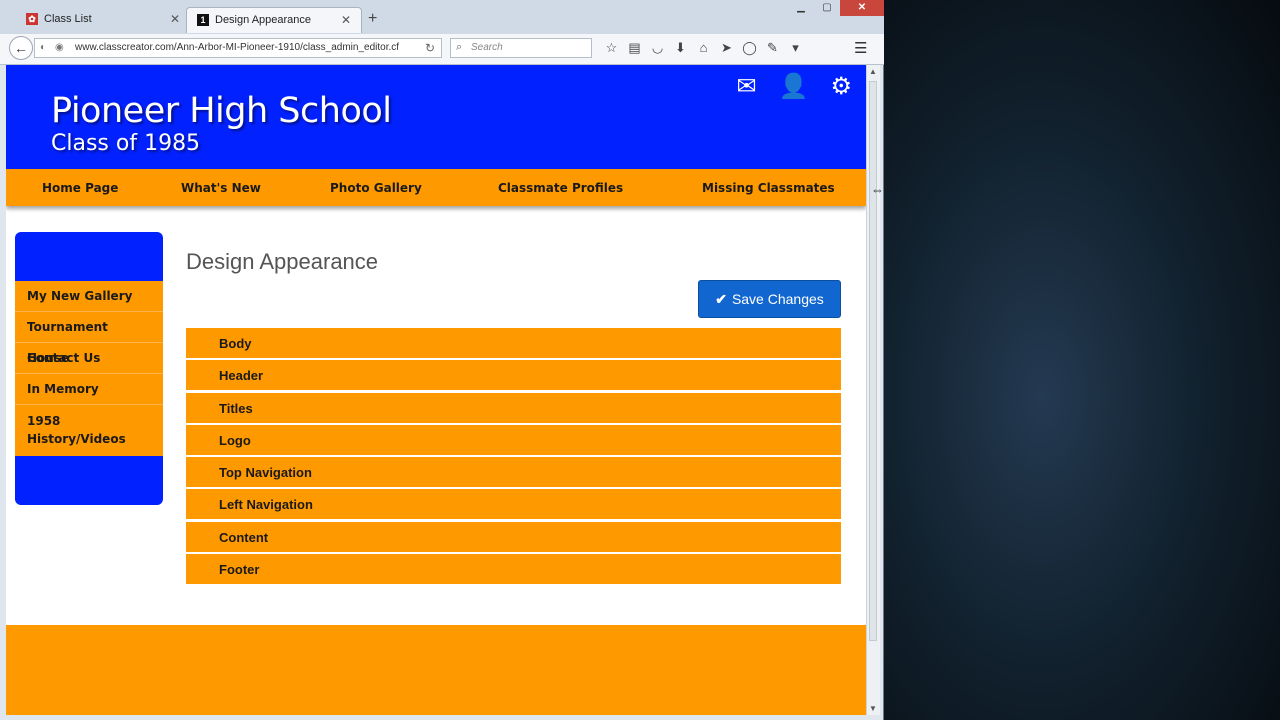  What do you see at coordinates (877, 189) in the screenshot?
I see `resize-cursor-icon: ⇔` at bounding box center [877, 189].